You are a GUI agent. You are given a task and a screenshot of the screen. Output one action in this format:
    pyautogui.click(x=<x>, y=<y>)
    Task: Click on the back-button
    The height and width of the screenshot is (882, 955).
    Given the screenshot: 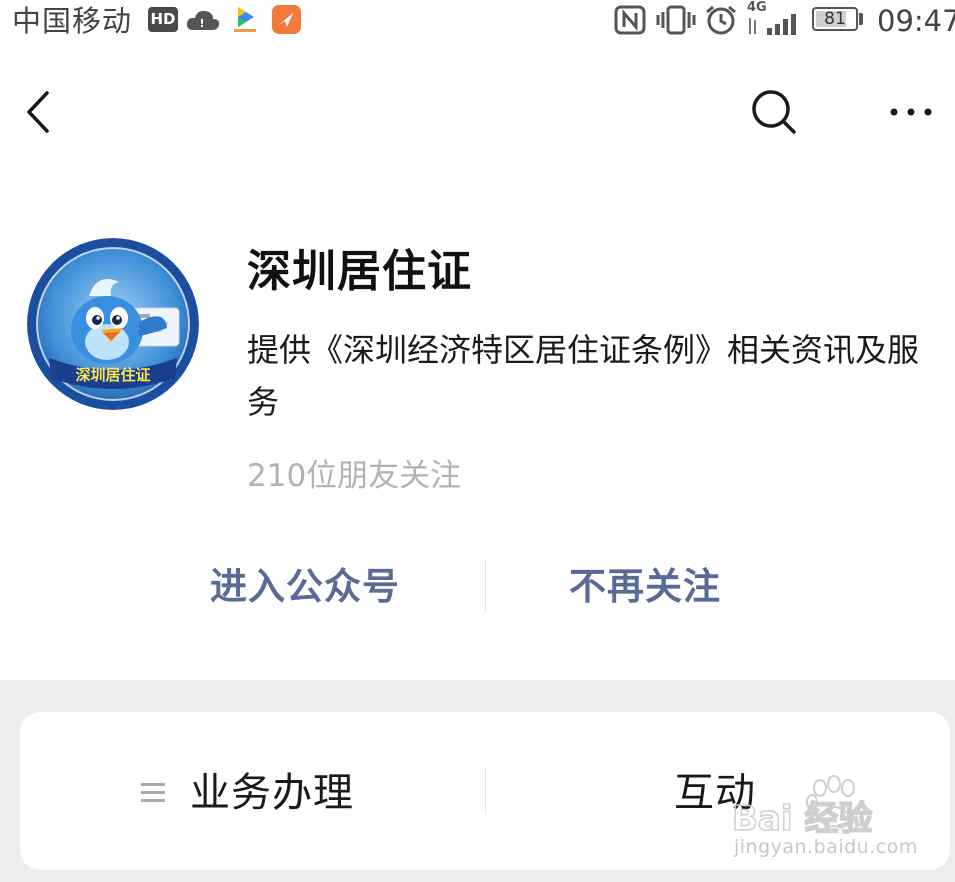 What is the action you would take?
    pyautogui.click(x=39, y=112)
    